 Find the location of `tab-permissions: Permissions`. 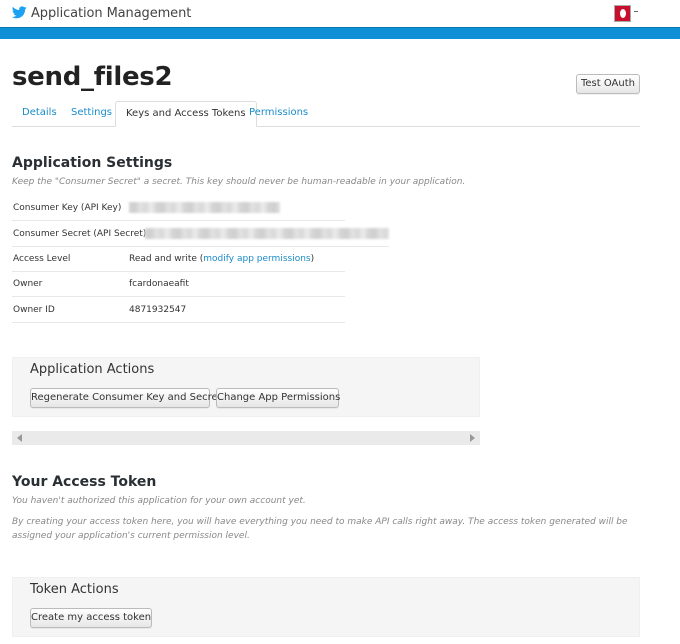

tab-permissions: Permissions is located at coordinates (278, 114).